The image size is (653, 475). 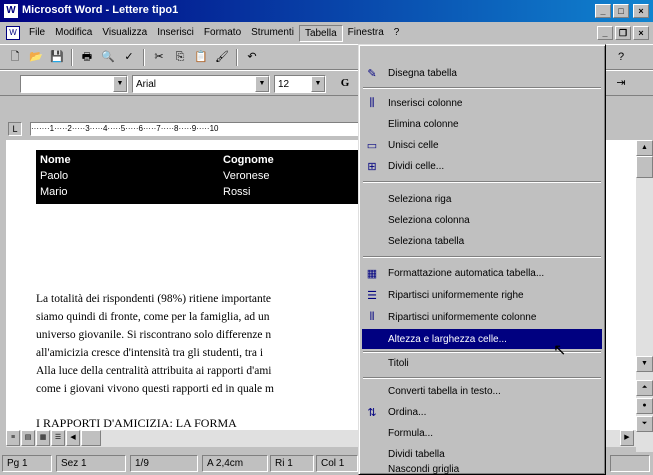 I want to click on scroll-up-button: ▲, so click(x=644, y=148).